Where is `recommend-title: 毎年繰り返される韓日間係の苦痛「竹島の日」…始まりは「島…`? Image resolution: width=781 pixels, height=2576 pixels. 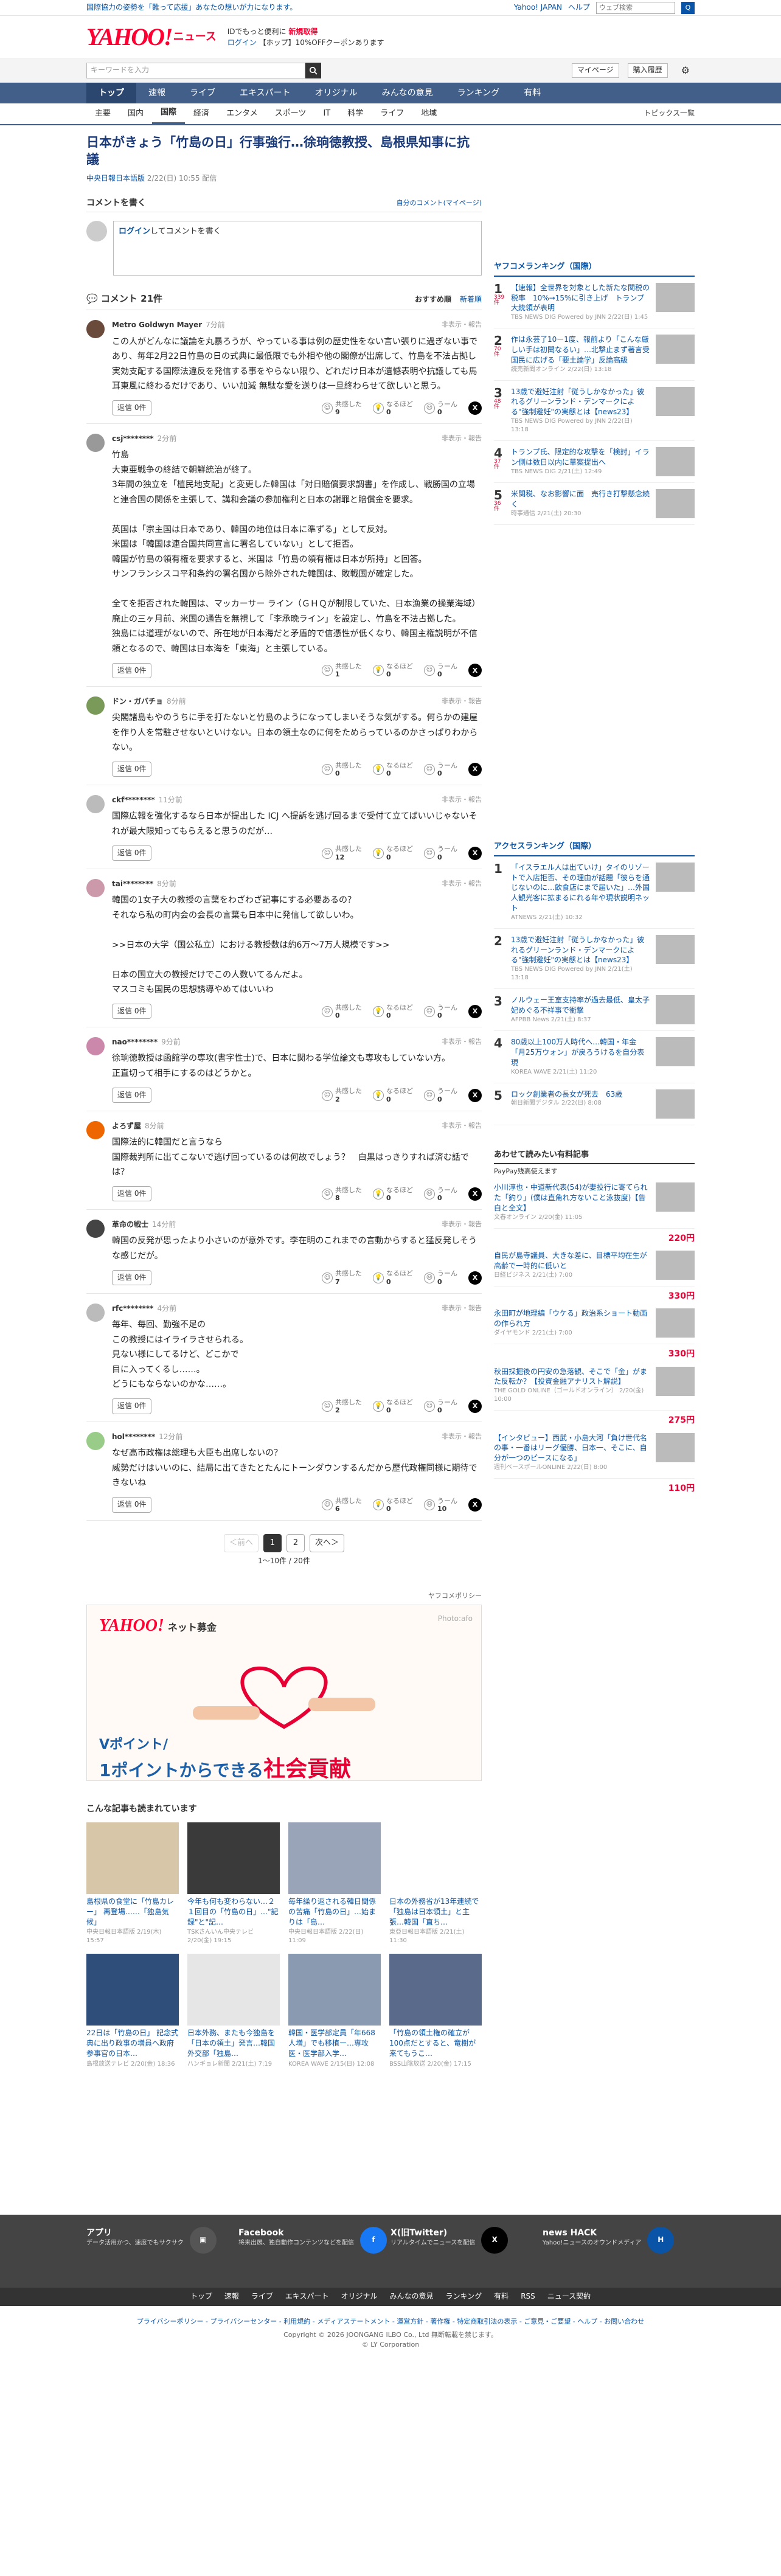
recommend-title: 毎年繰り返される韓日間係の苦痛「竹島の日」…始まりは「島… is located at coordinates (334, 1912).